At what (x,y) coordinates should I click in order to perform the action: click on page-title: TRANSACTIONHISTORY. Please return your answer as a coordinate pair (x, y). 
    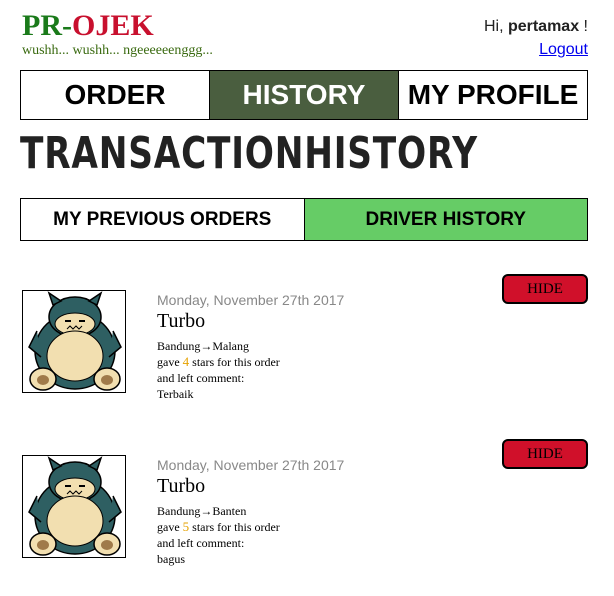
    Looking at the image, I should click on (249, 153).